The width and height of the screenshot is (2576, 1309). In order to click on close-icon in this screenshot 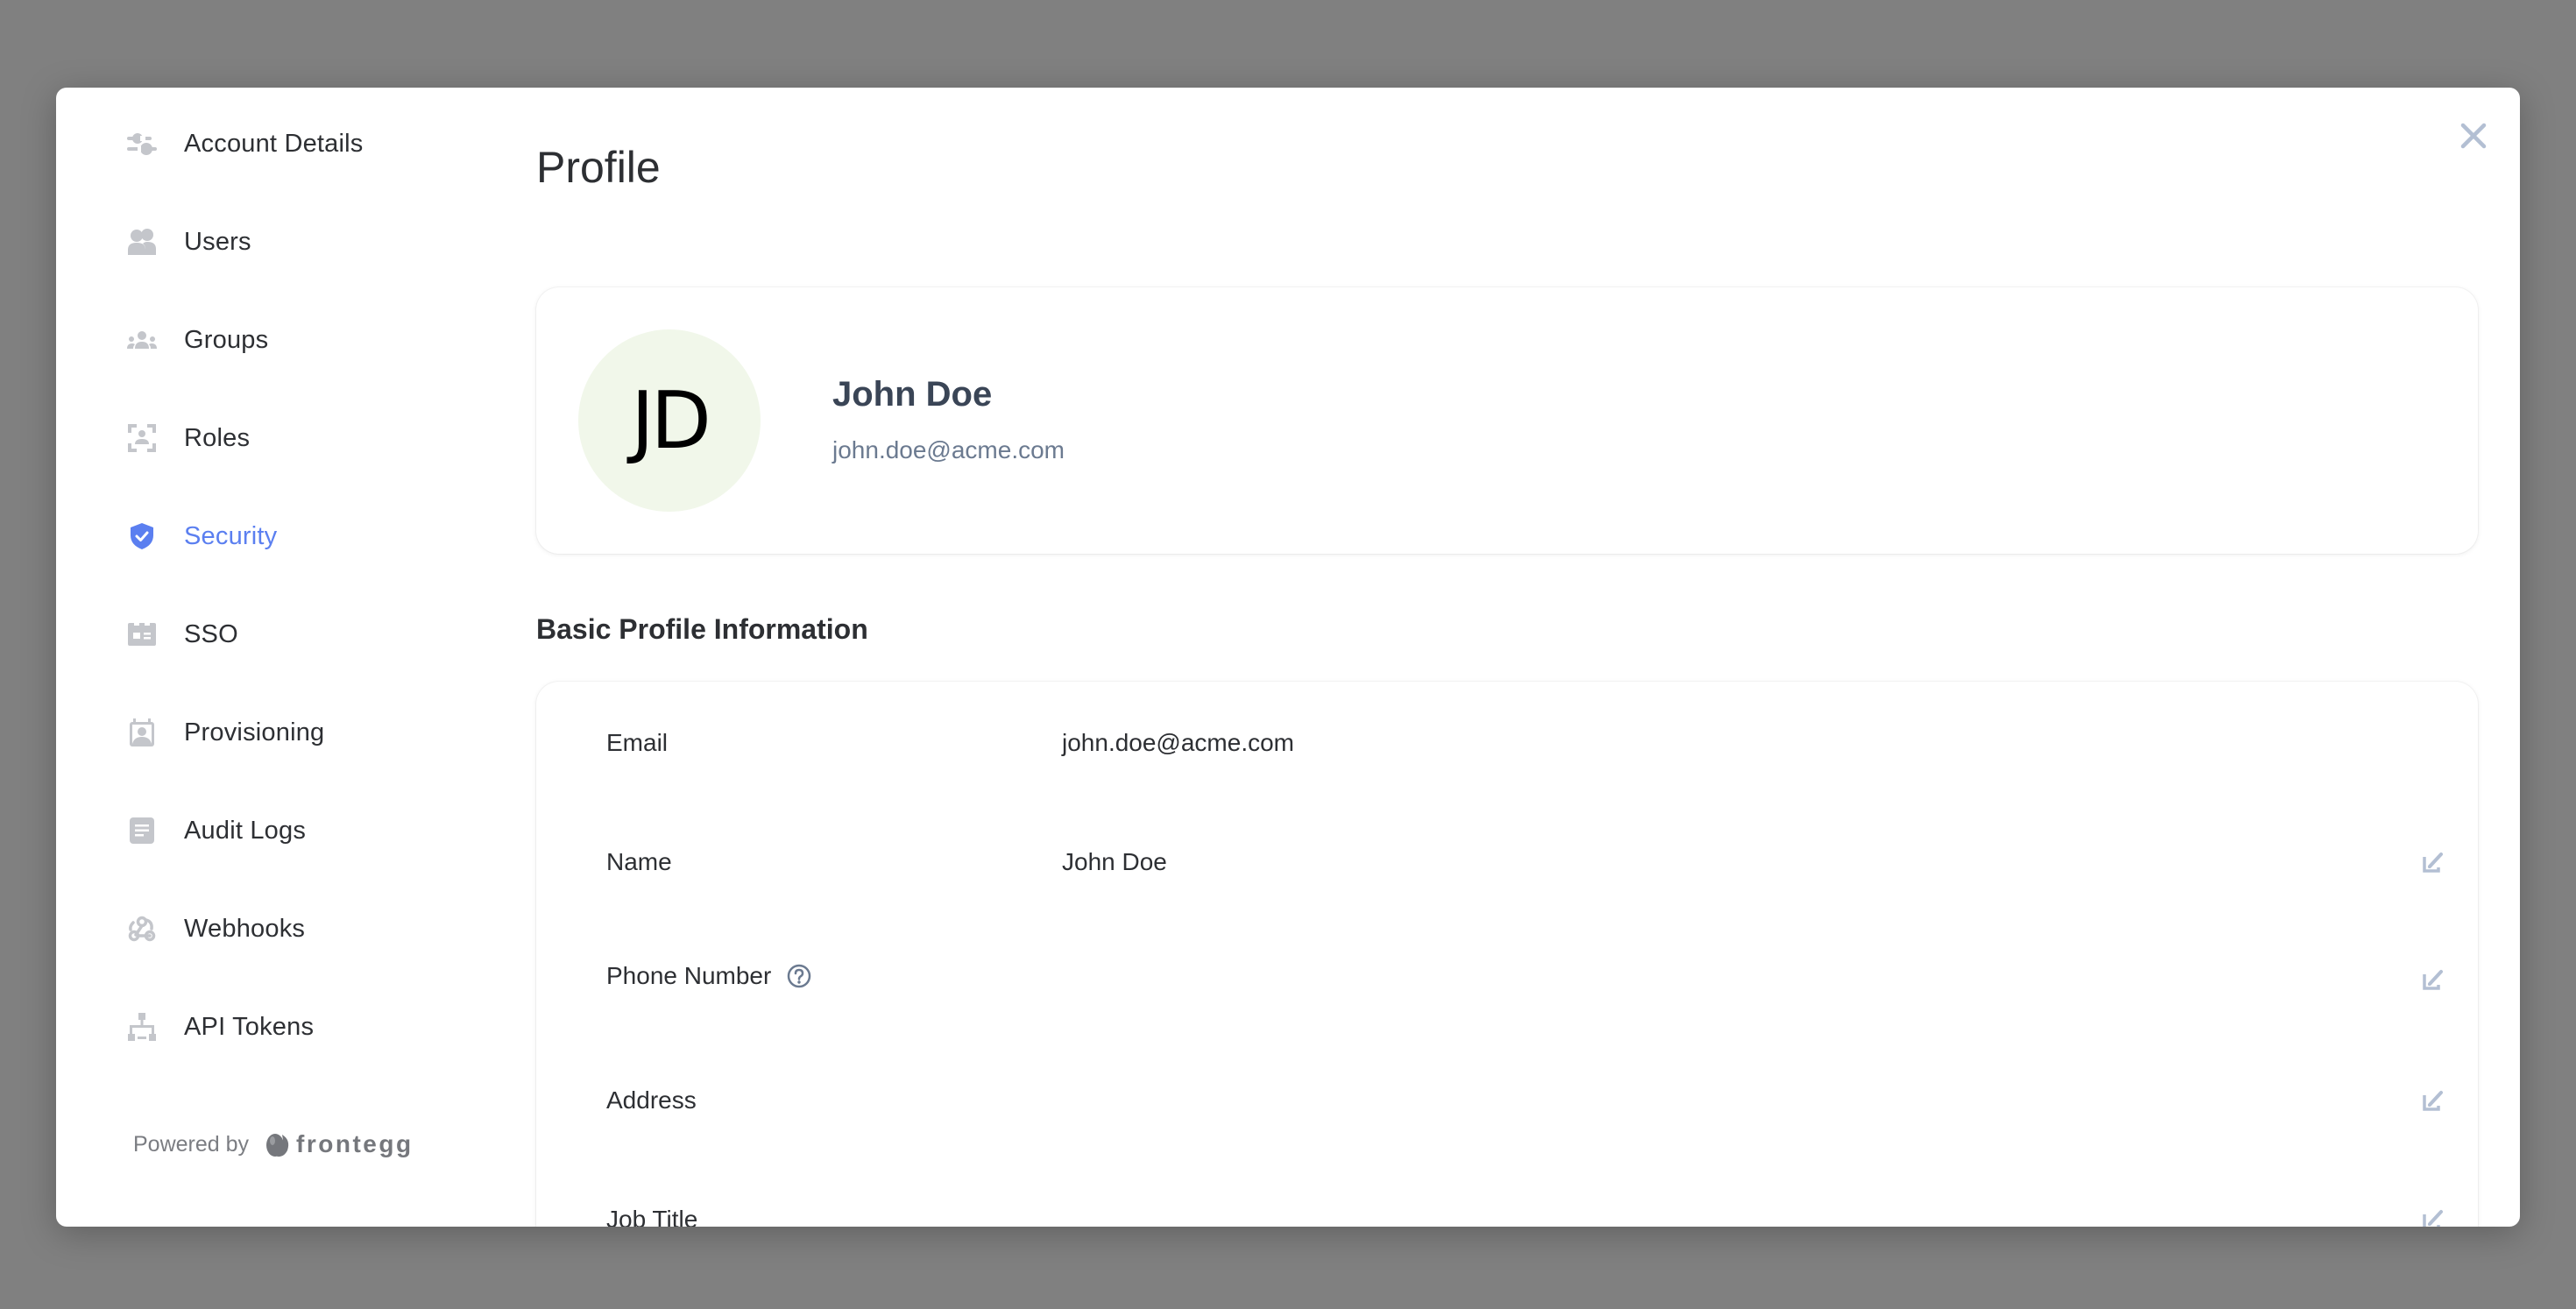, I will do `click(2473, 136)`.